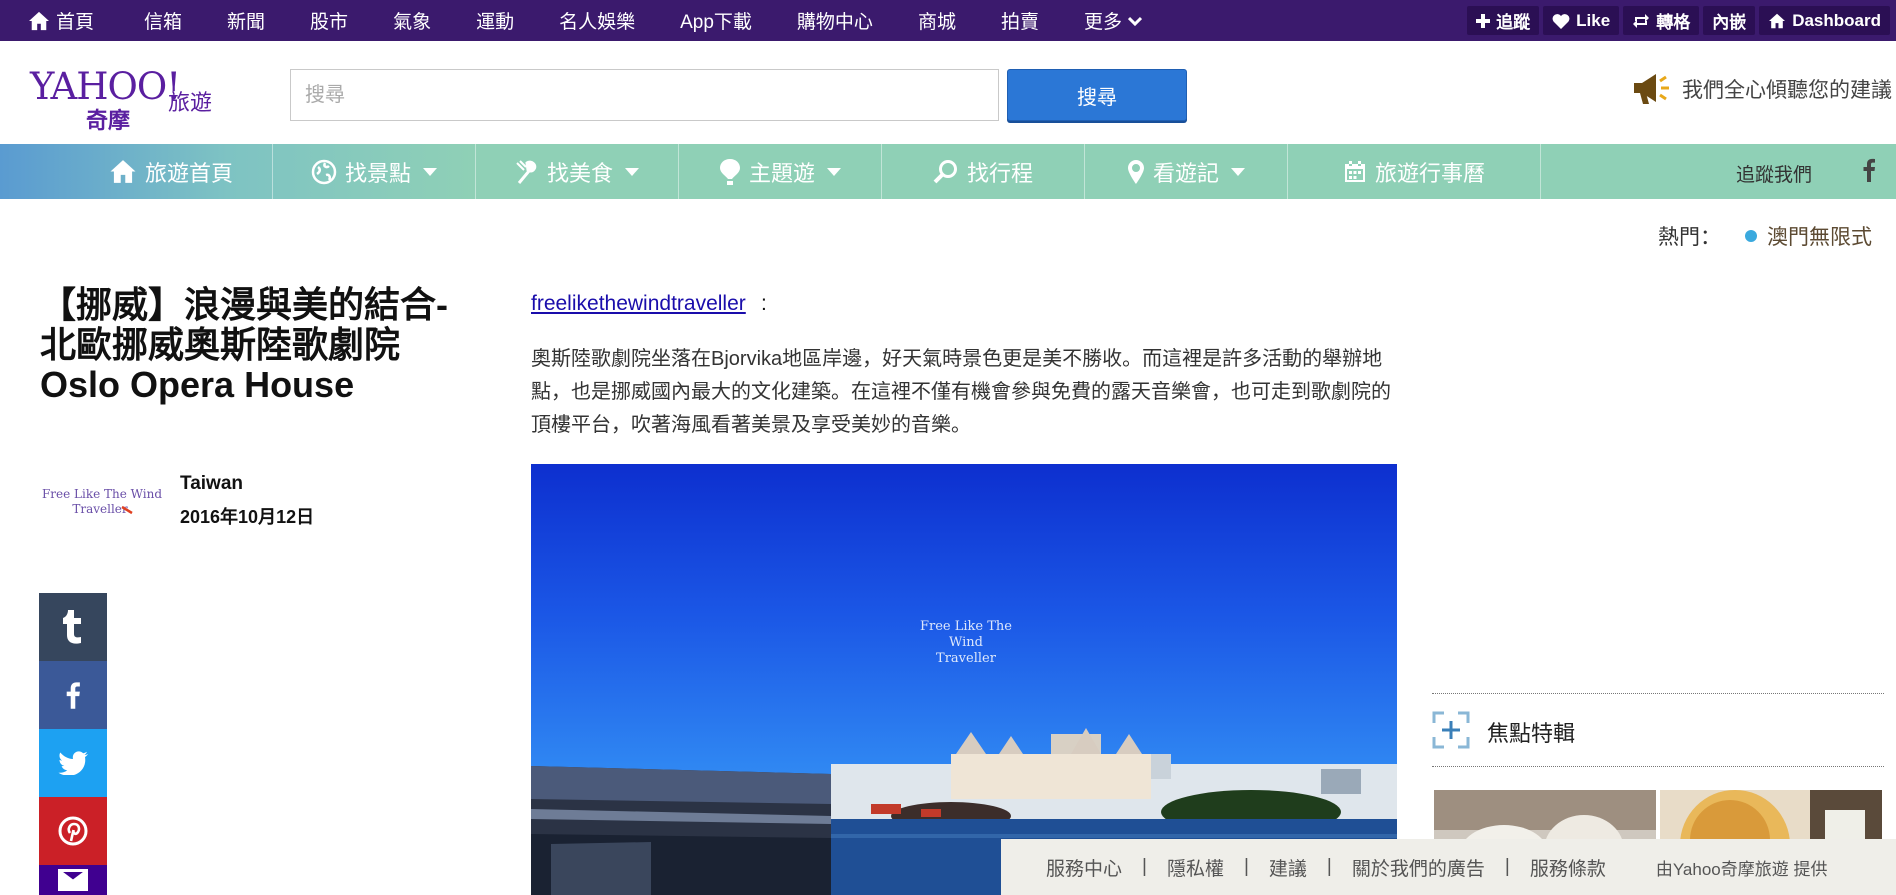  What do you see at coordinates (211, 484) in the screenshot?
I see `author-name: Taiwan` at bounding box center [211, 484].